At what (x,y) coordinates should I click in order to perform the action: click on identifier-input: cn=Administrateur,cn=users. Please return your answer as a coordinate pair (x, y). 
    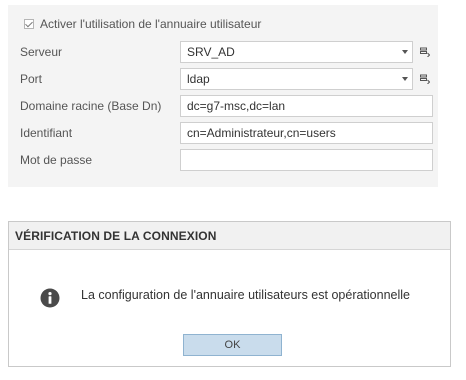
    Looking at the image, I should click on (306, 133).